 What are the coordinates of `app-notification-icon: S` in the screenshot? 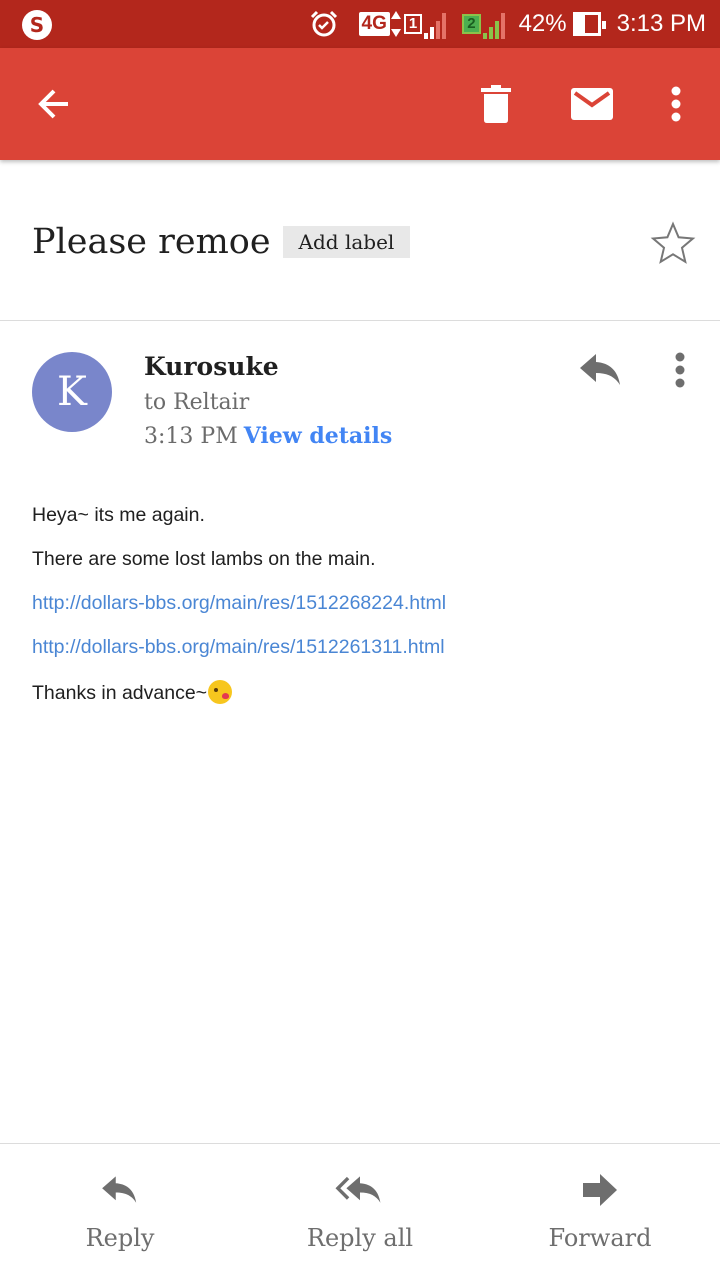 It's located at (37, 25).